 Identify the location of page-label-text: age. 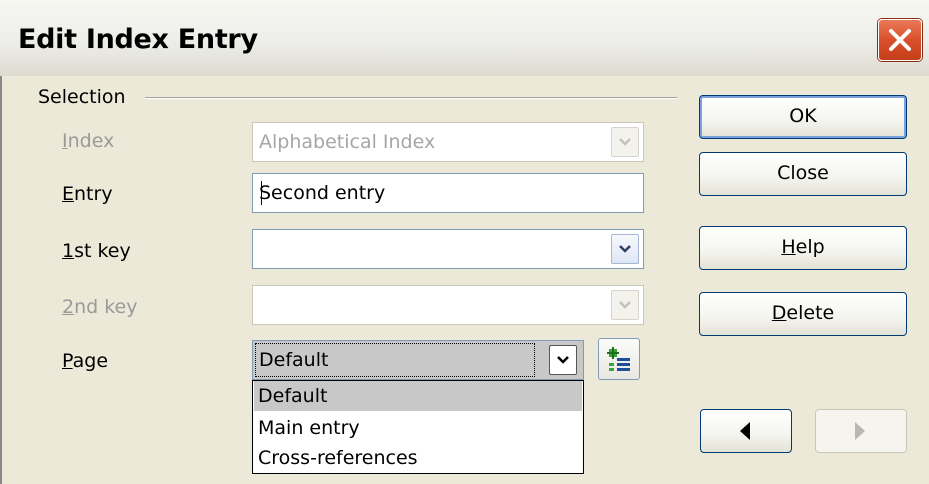
(90, 361).